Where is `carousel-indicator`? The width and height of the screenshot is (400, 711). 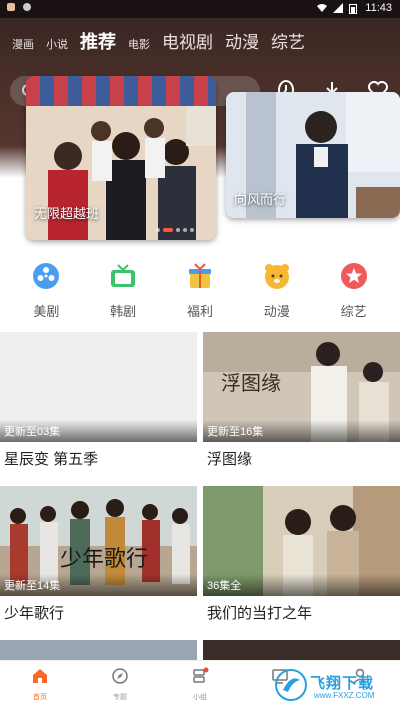
carousel-indicator is located at coordinates (175, 230).